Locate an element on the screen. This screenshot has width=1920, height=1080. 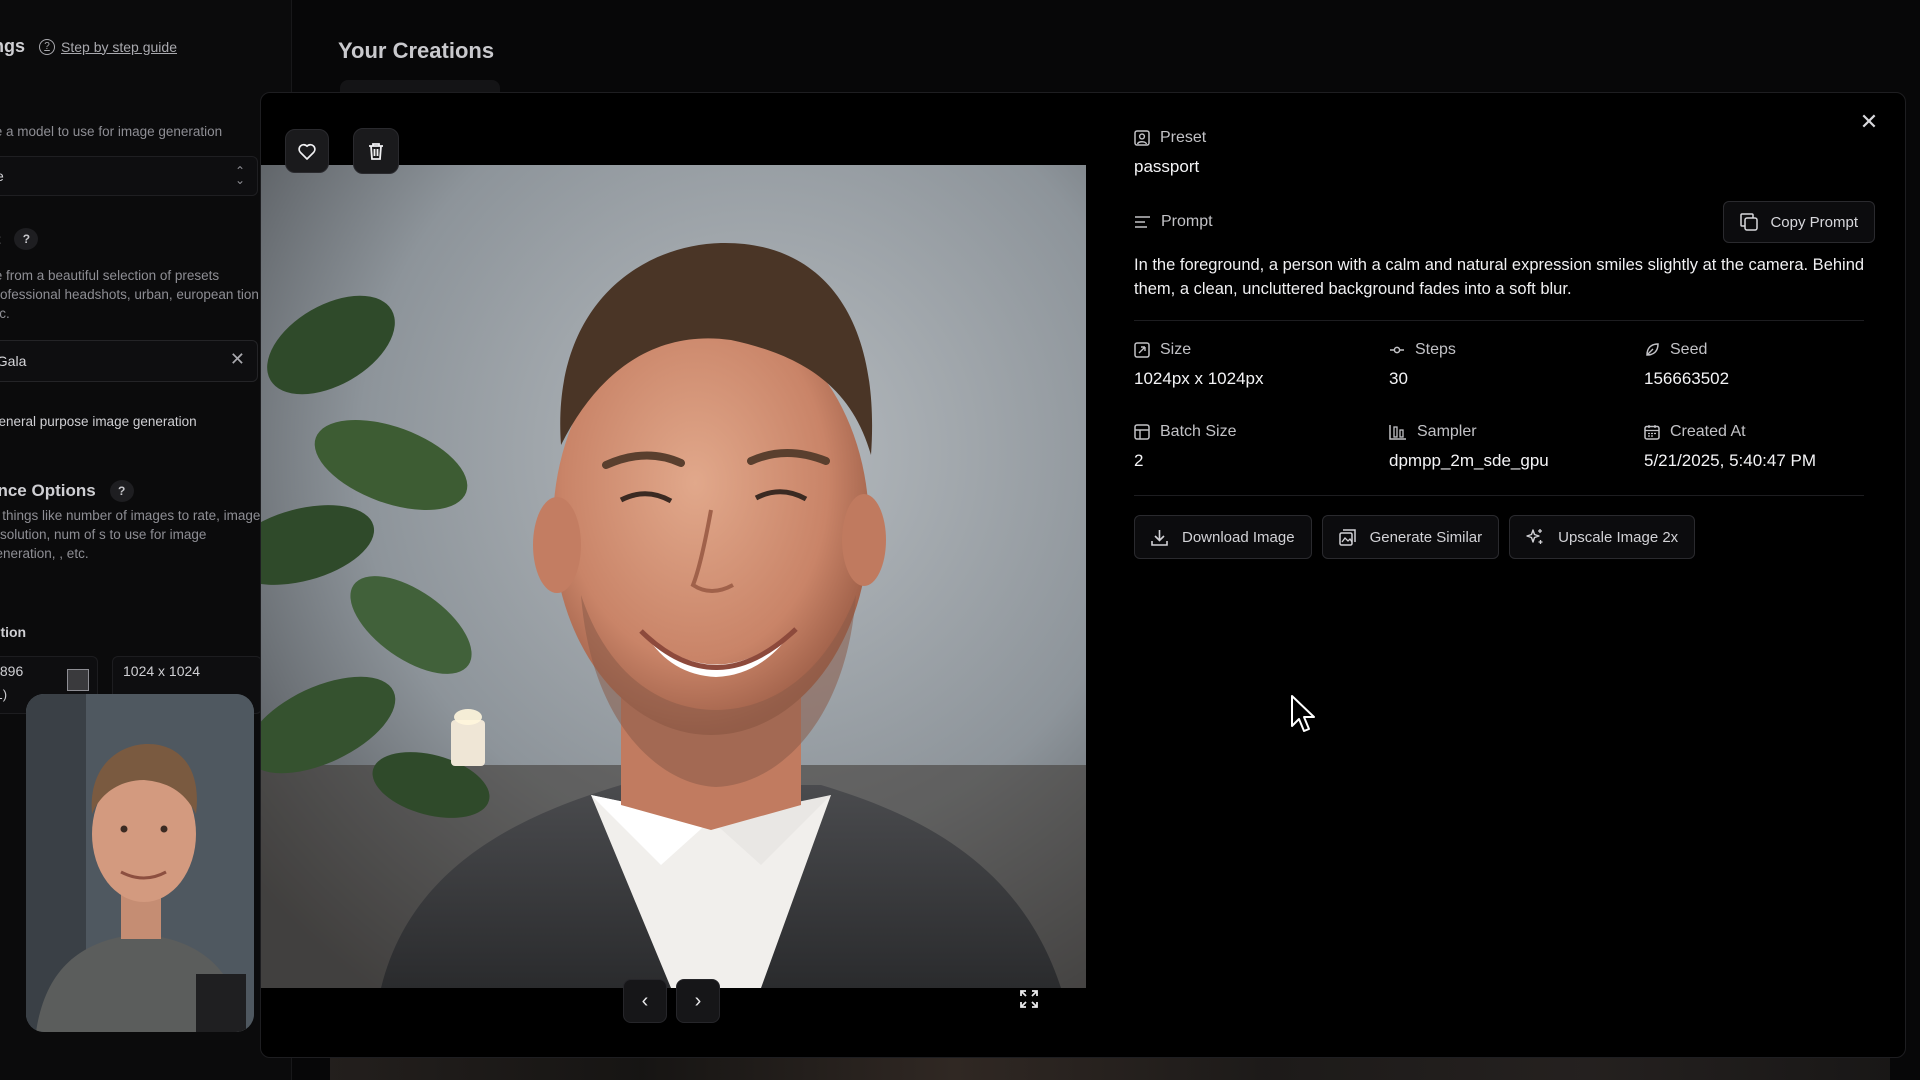
model-select-value: ve is located at coordinates (2, 176).